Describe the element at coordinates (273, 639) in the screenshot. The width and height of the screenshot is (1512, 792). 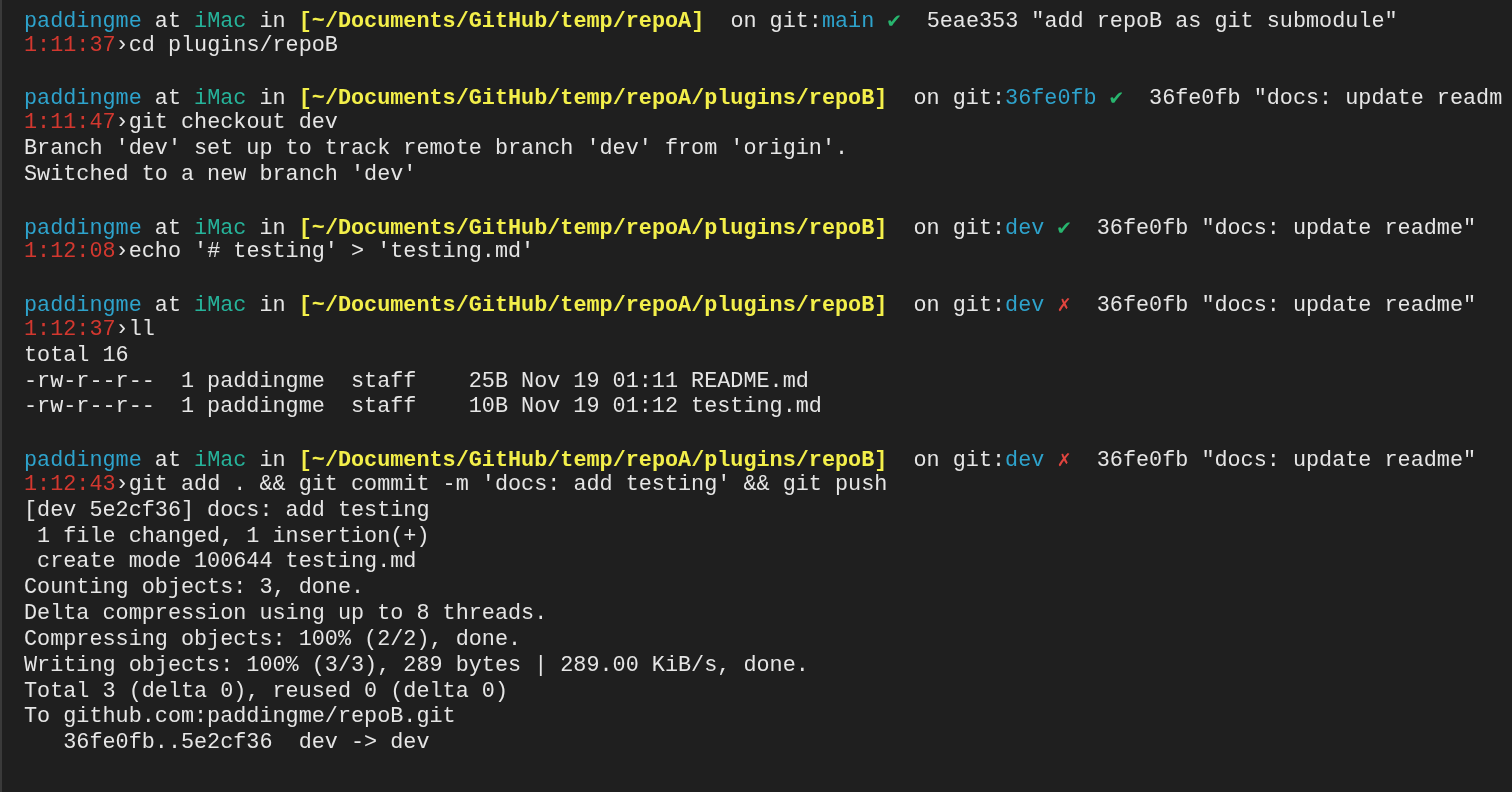
I see `output-text: Compressing objects: 100% (2/2), done.` at that location.